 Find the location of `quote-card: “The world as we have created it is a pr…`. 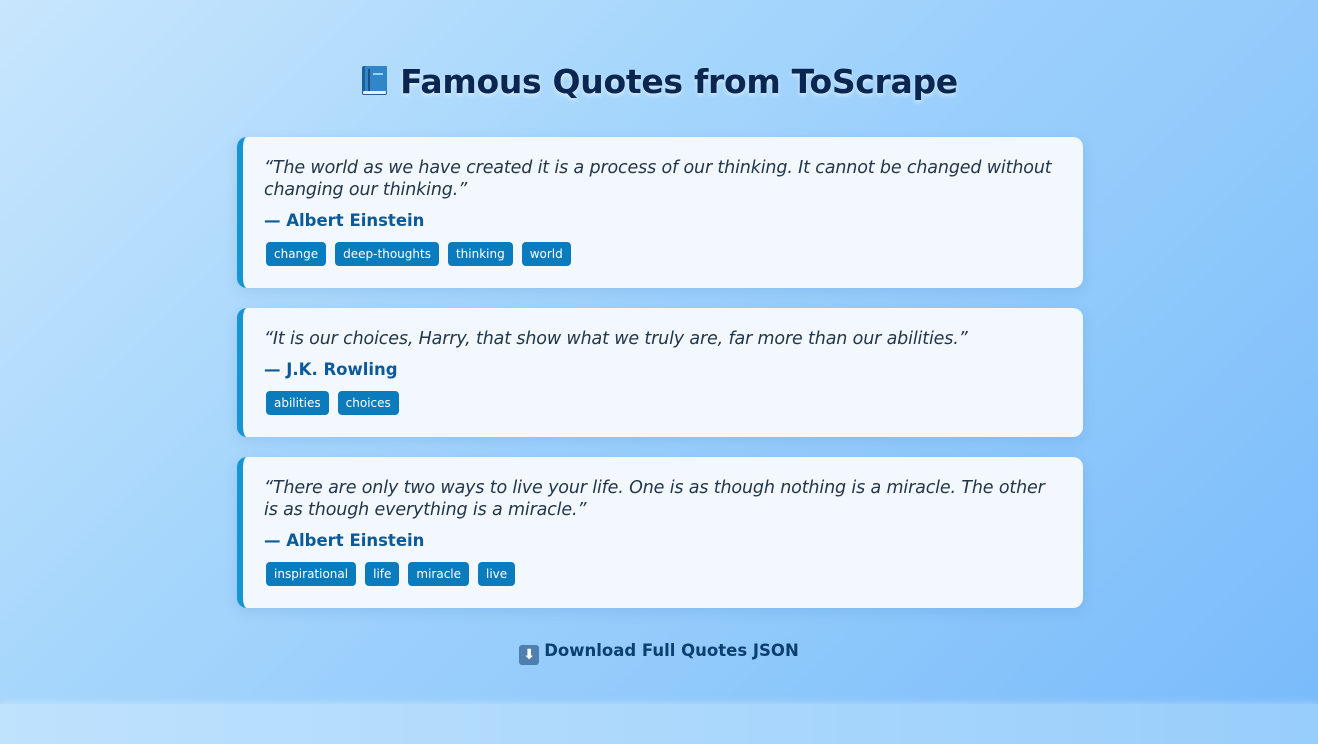

quote-card: “The world as we have created it is a pr… is located at coordinates (660, 212).